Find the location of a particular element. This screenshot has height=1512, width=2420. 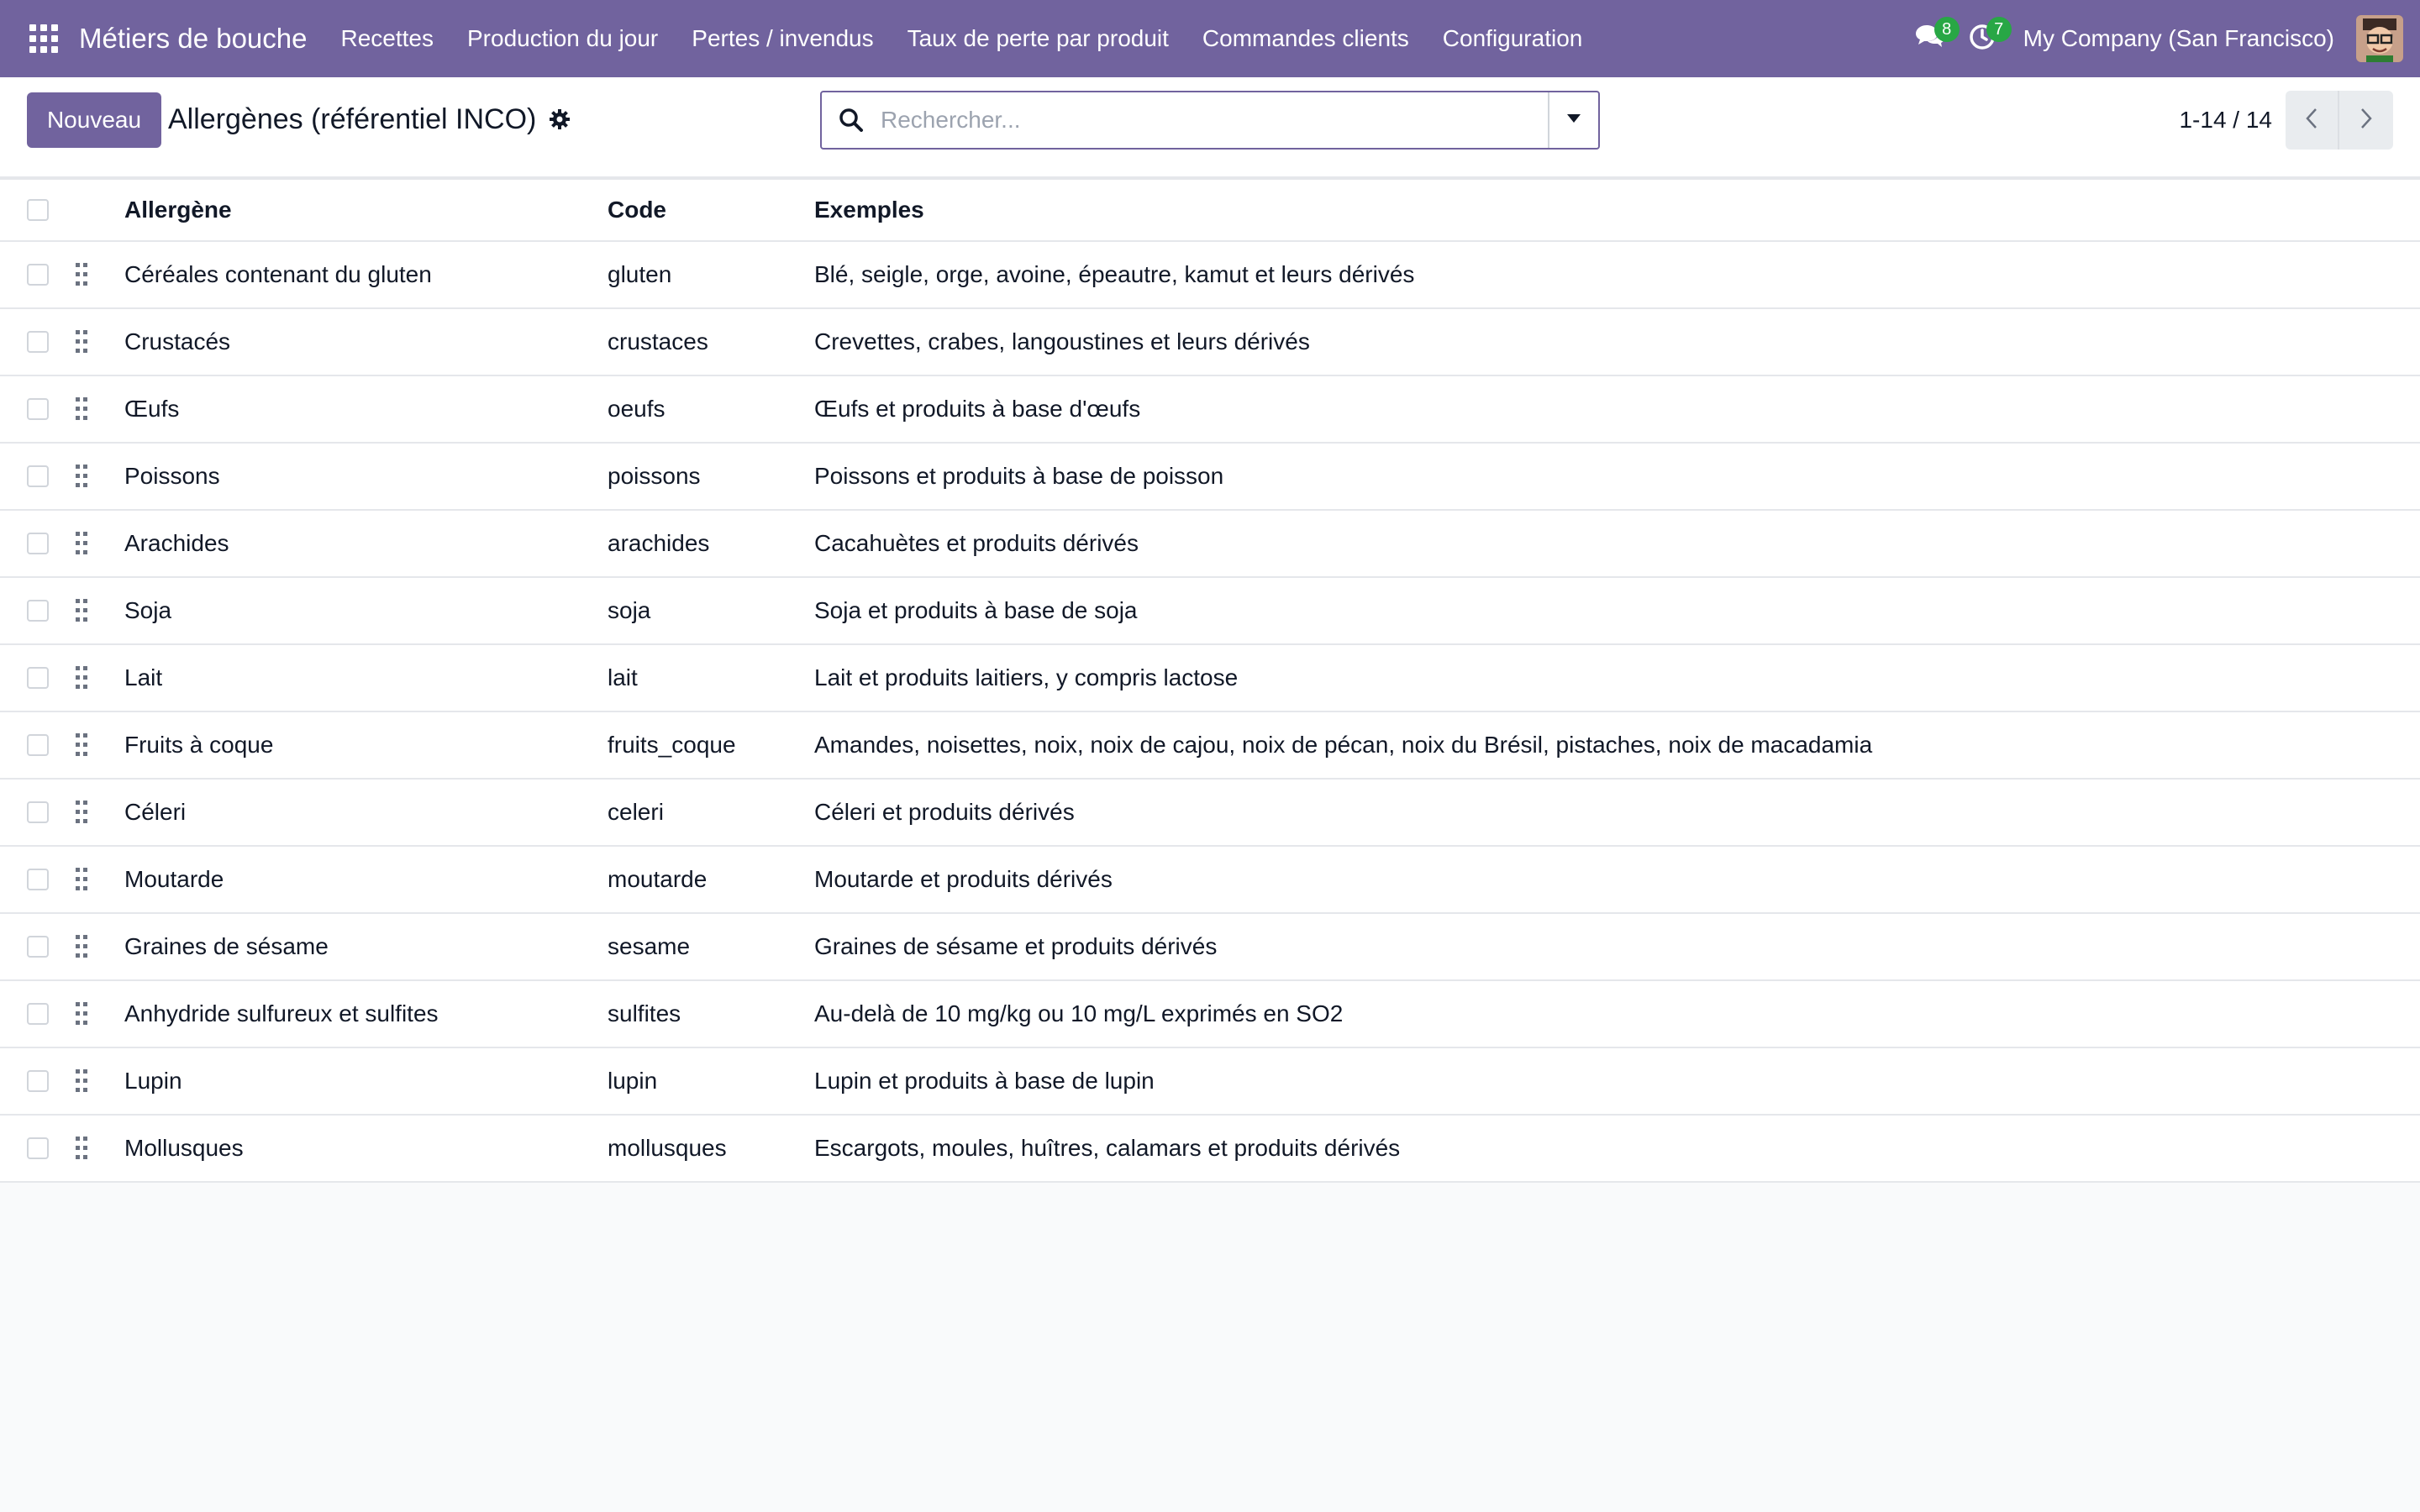

caret-down-icon is located at coordinates (1573, 120).